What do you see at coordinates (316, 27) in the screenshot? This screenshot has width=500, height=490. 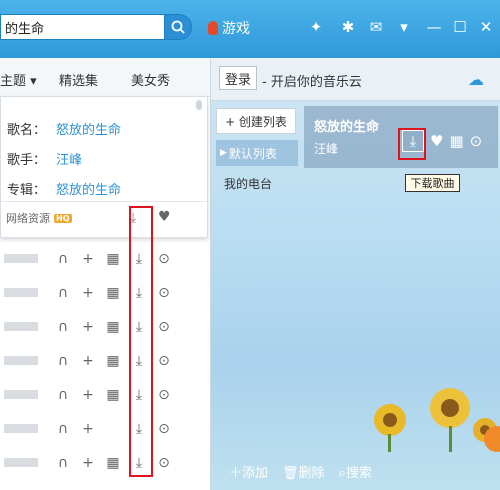 I see `skin-icon: ✦` at bounding box center [316, 27].